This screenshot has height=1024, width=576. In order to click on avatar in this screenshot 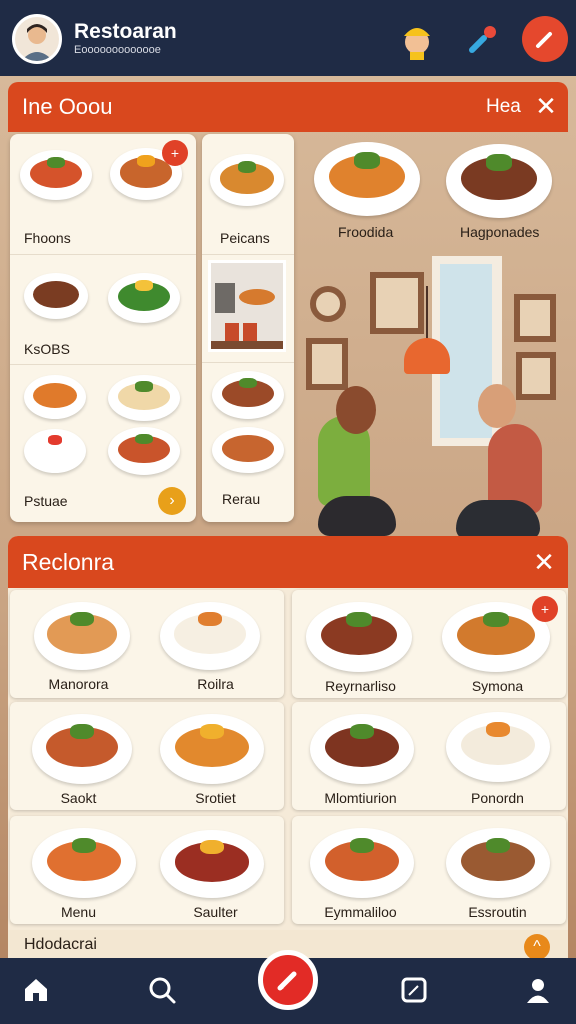, I will do `click(37, 39)`.